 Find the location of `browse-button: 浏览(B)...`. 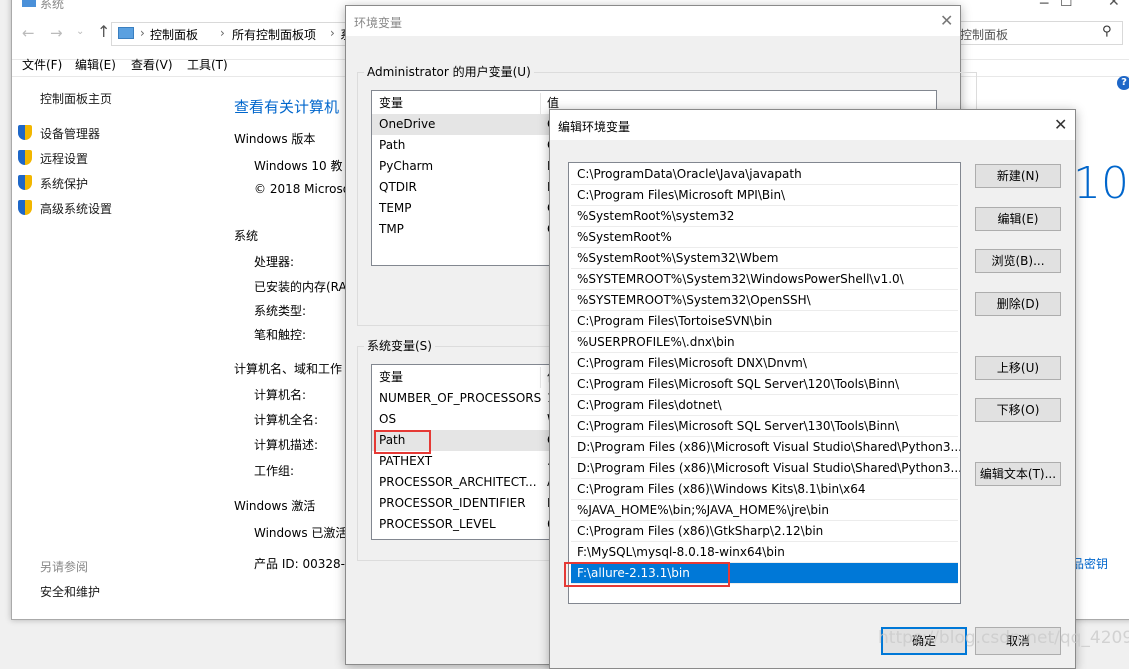

browse-button: 浏览(B)... is located at coordinates (1018, 261).